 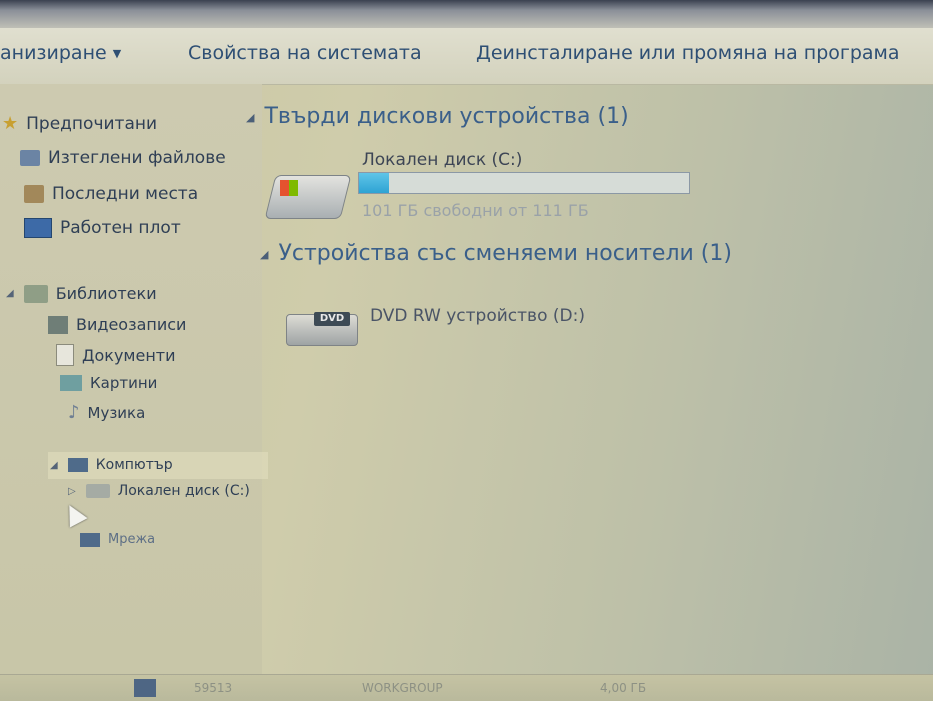 What do you see at coordinates (38, 228) in the screenshot?
I see `desktop-icon` at bounding box center [38, 228].